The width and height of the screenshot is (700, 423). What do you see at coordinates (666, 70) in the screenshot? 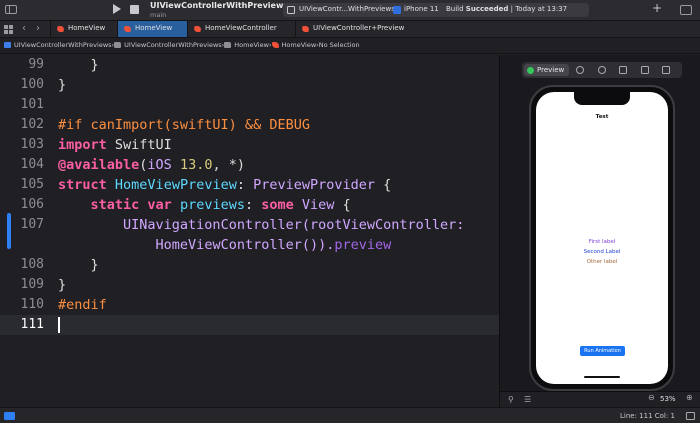
I see `duplicate-preview-icon` at bounding box center [666, 70].